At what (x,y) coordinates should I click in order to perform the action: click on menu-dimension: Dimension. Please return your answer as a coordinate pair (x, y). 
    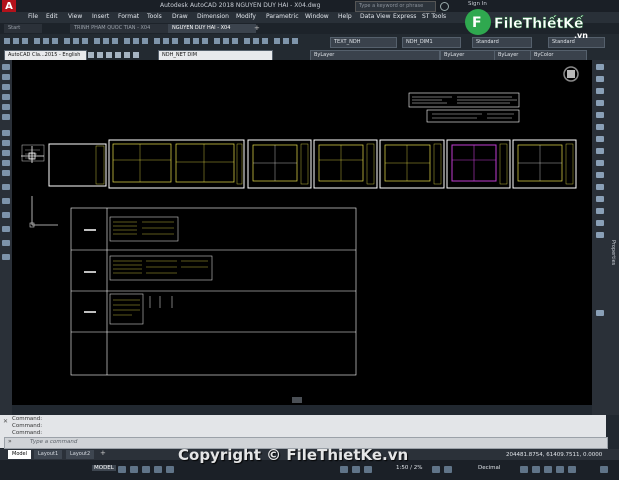
    Looking at the image, I should click on (213, 16).